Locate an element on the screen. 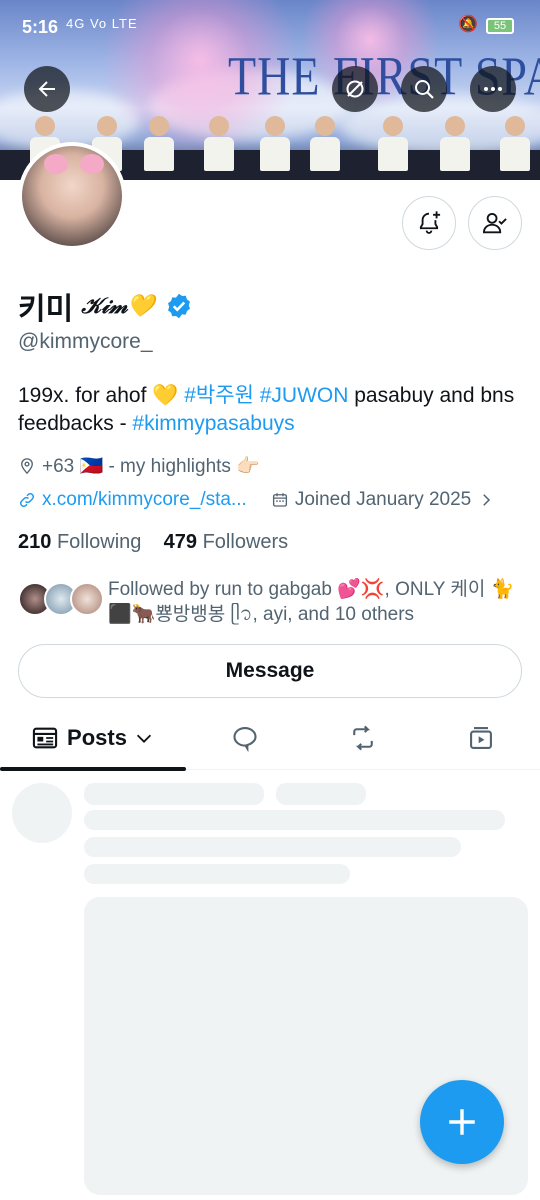  reply-icon is located at coordinates (245, 739).